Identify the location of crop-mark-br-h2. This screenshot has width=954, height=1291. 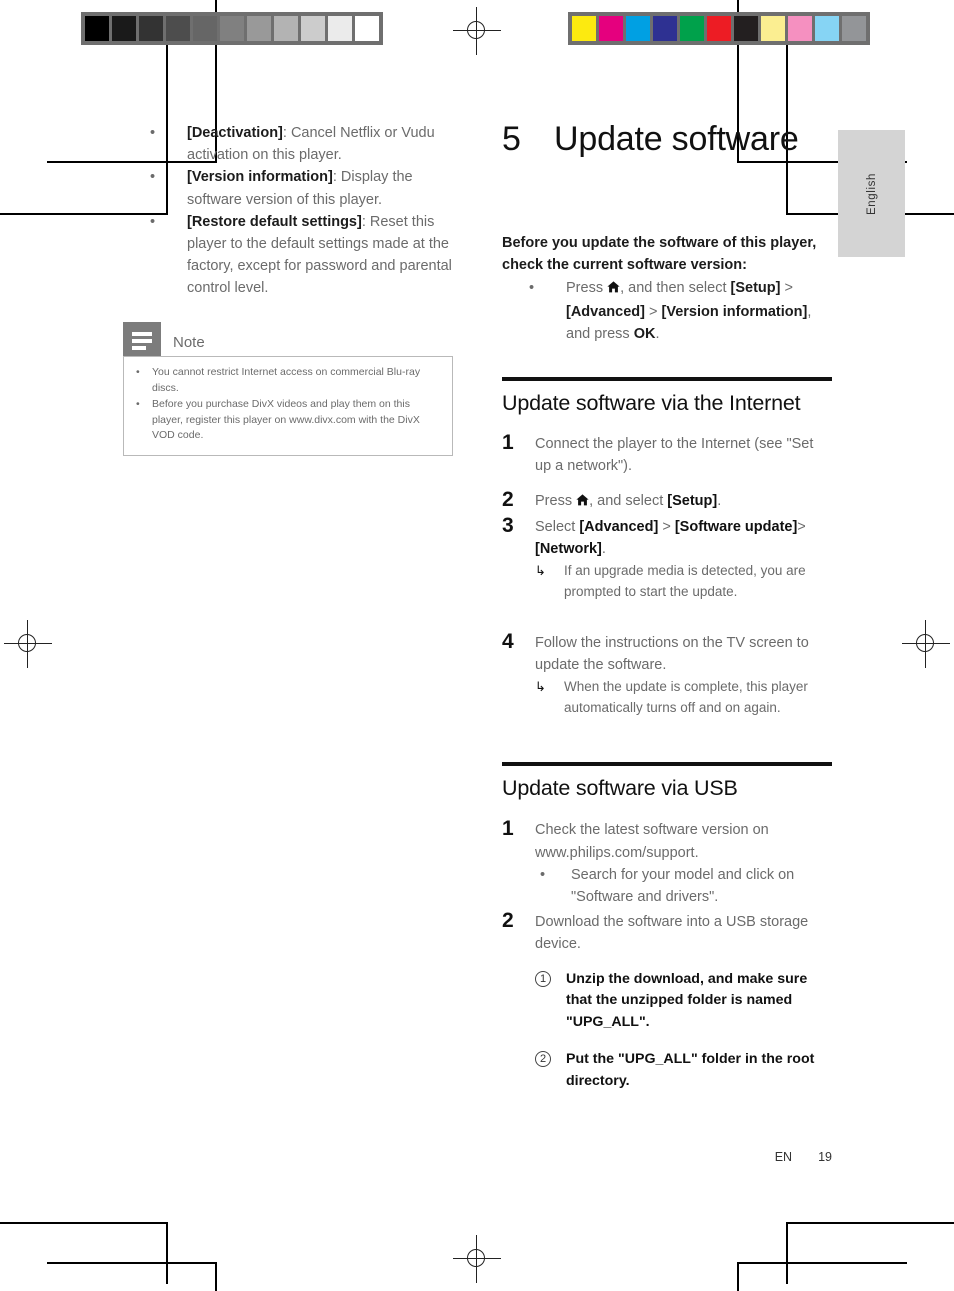
(822, 1263).